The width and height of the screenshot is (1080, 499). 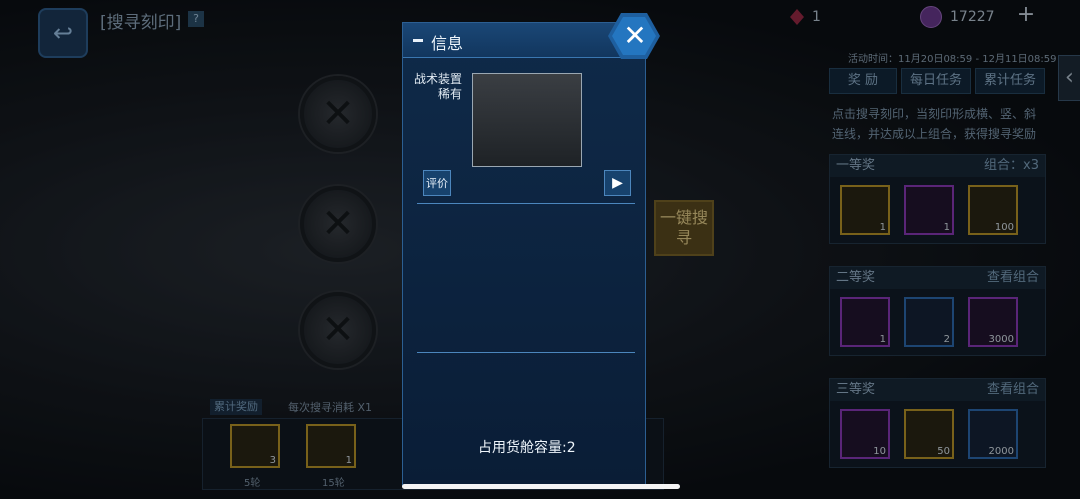 I want to click on item-type: 战术装置, so click(x=438, y=79).